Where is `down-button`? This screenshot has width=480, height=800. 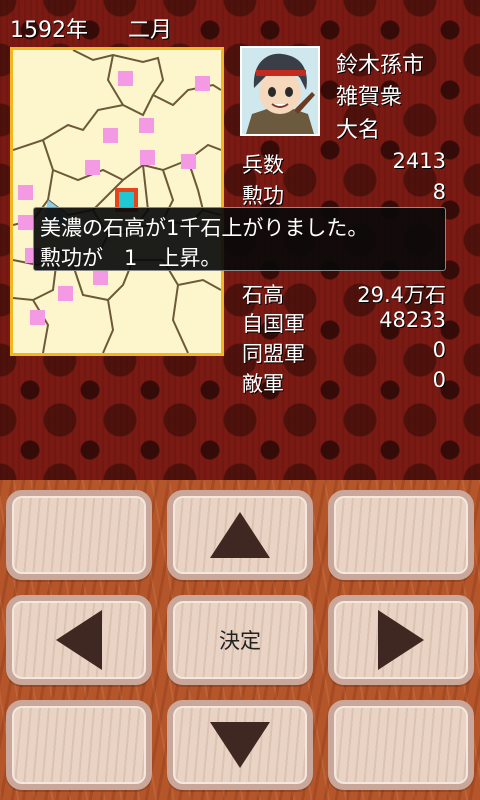
down-button is located at coordinates (240, 745).